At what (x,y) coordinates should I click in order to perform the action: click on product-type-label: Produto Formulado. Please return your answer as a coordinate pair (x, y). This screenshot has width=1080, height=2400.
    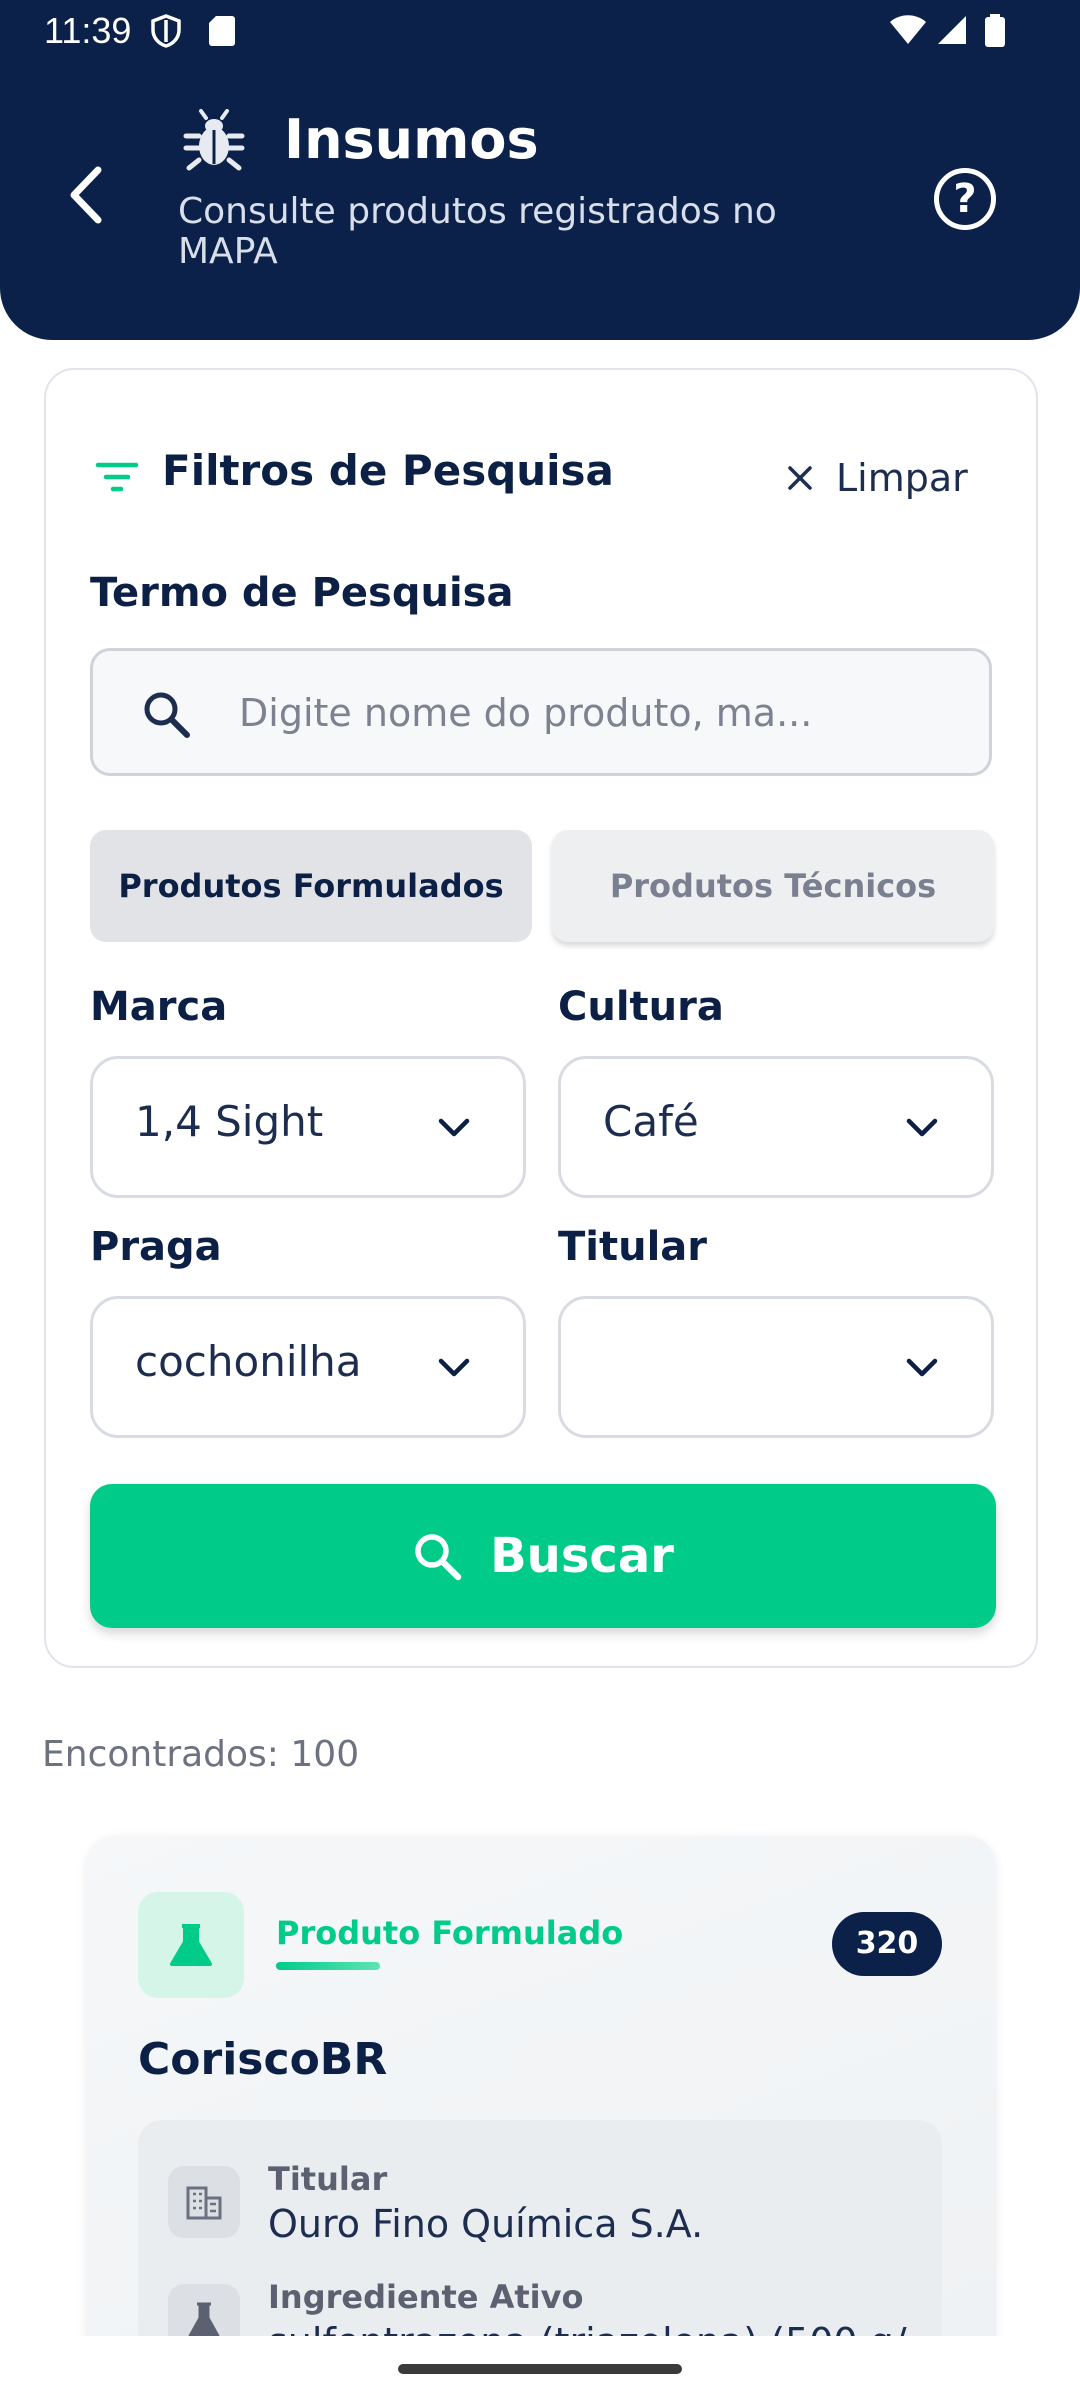
    Looking at the image, I should click on (450, 1933).